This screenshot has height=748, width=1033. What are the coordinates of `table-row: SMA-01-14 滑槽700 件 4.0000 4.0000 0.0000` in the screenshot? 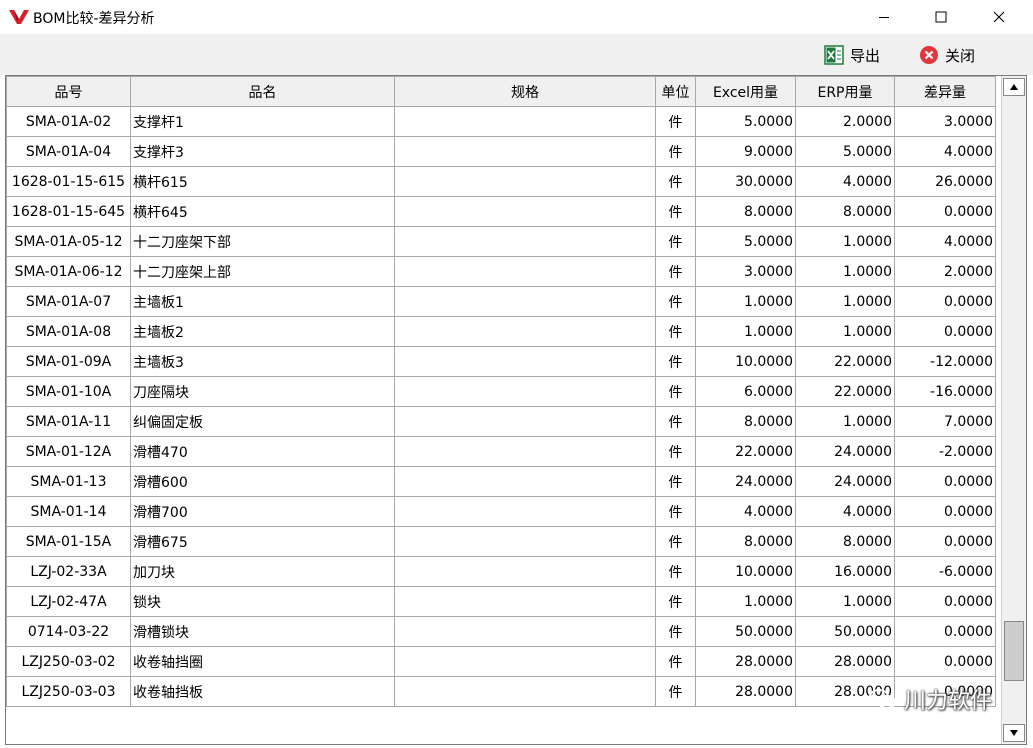 It's located at (501, 511).